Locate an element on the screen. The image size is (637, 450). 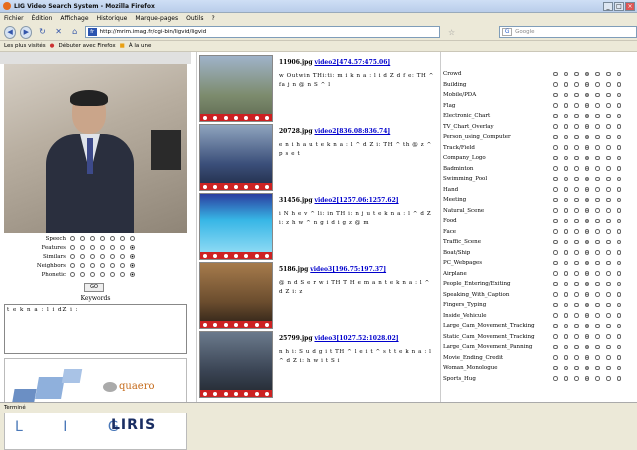
bookmark-headlines: À la une is located at coordinates (140, 46).